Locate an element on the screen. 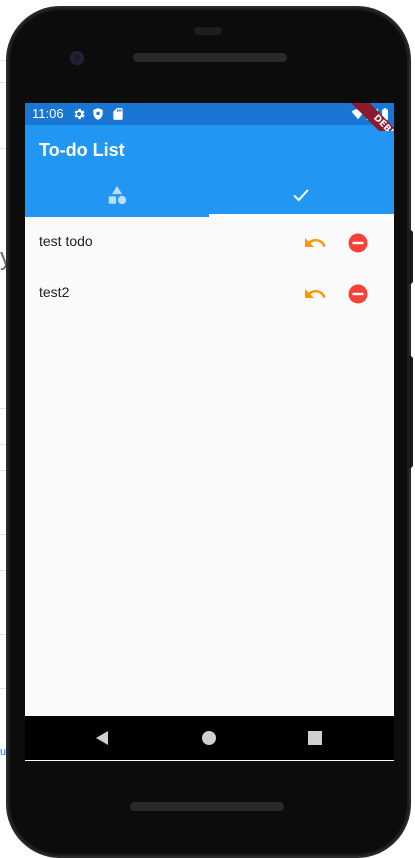  sd-card-icon is located at coordinates (118, 114).